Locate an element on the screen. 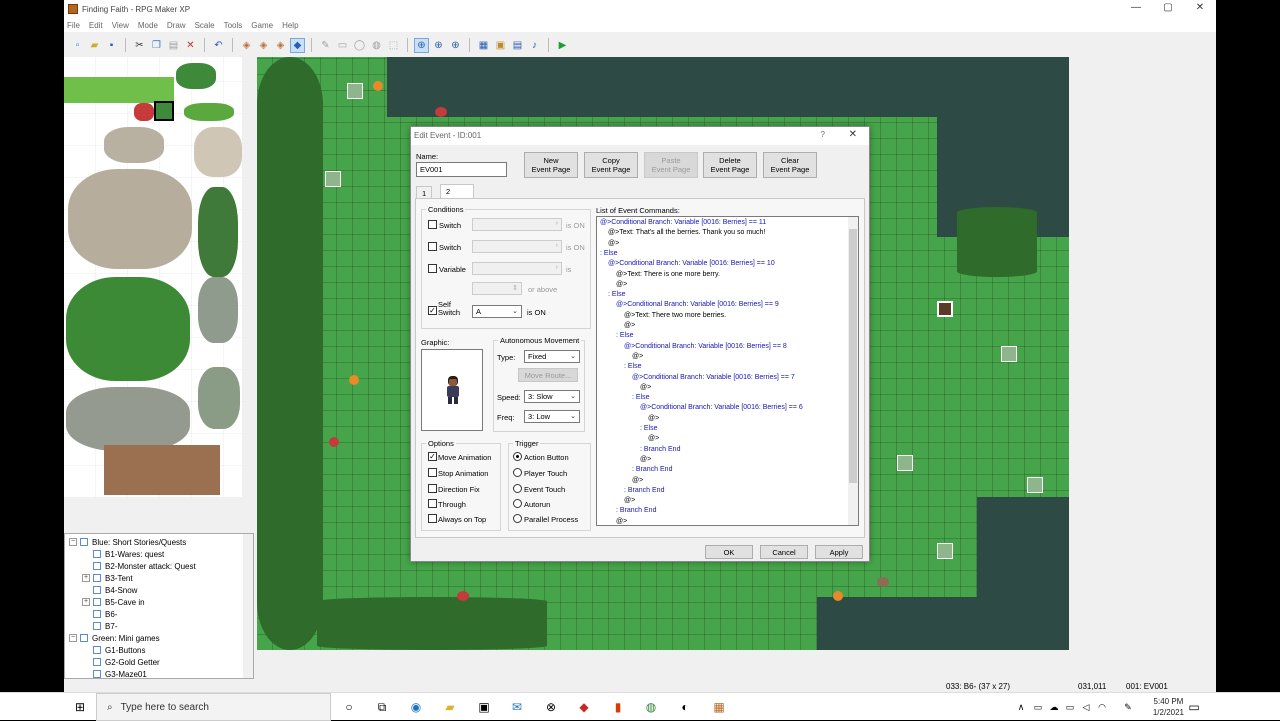  branches-tile is located at coordinates (218, 152).